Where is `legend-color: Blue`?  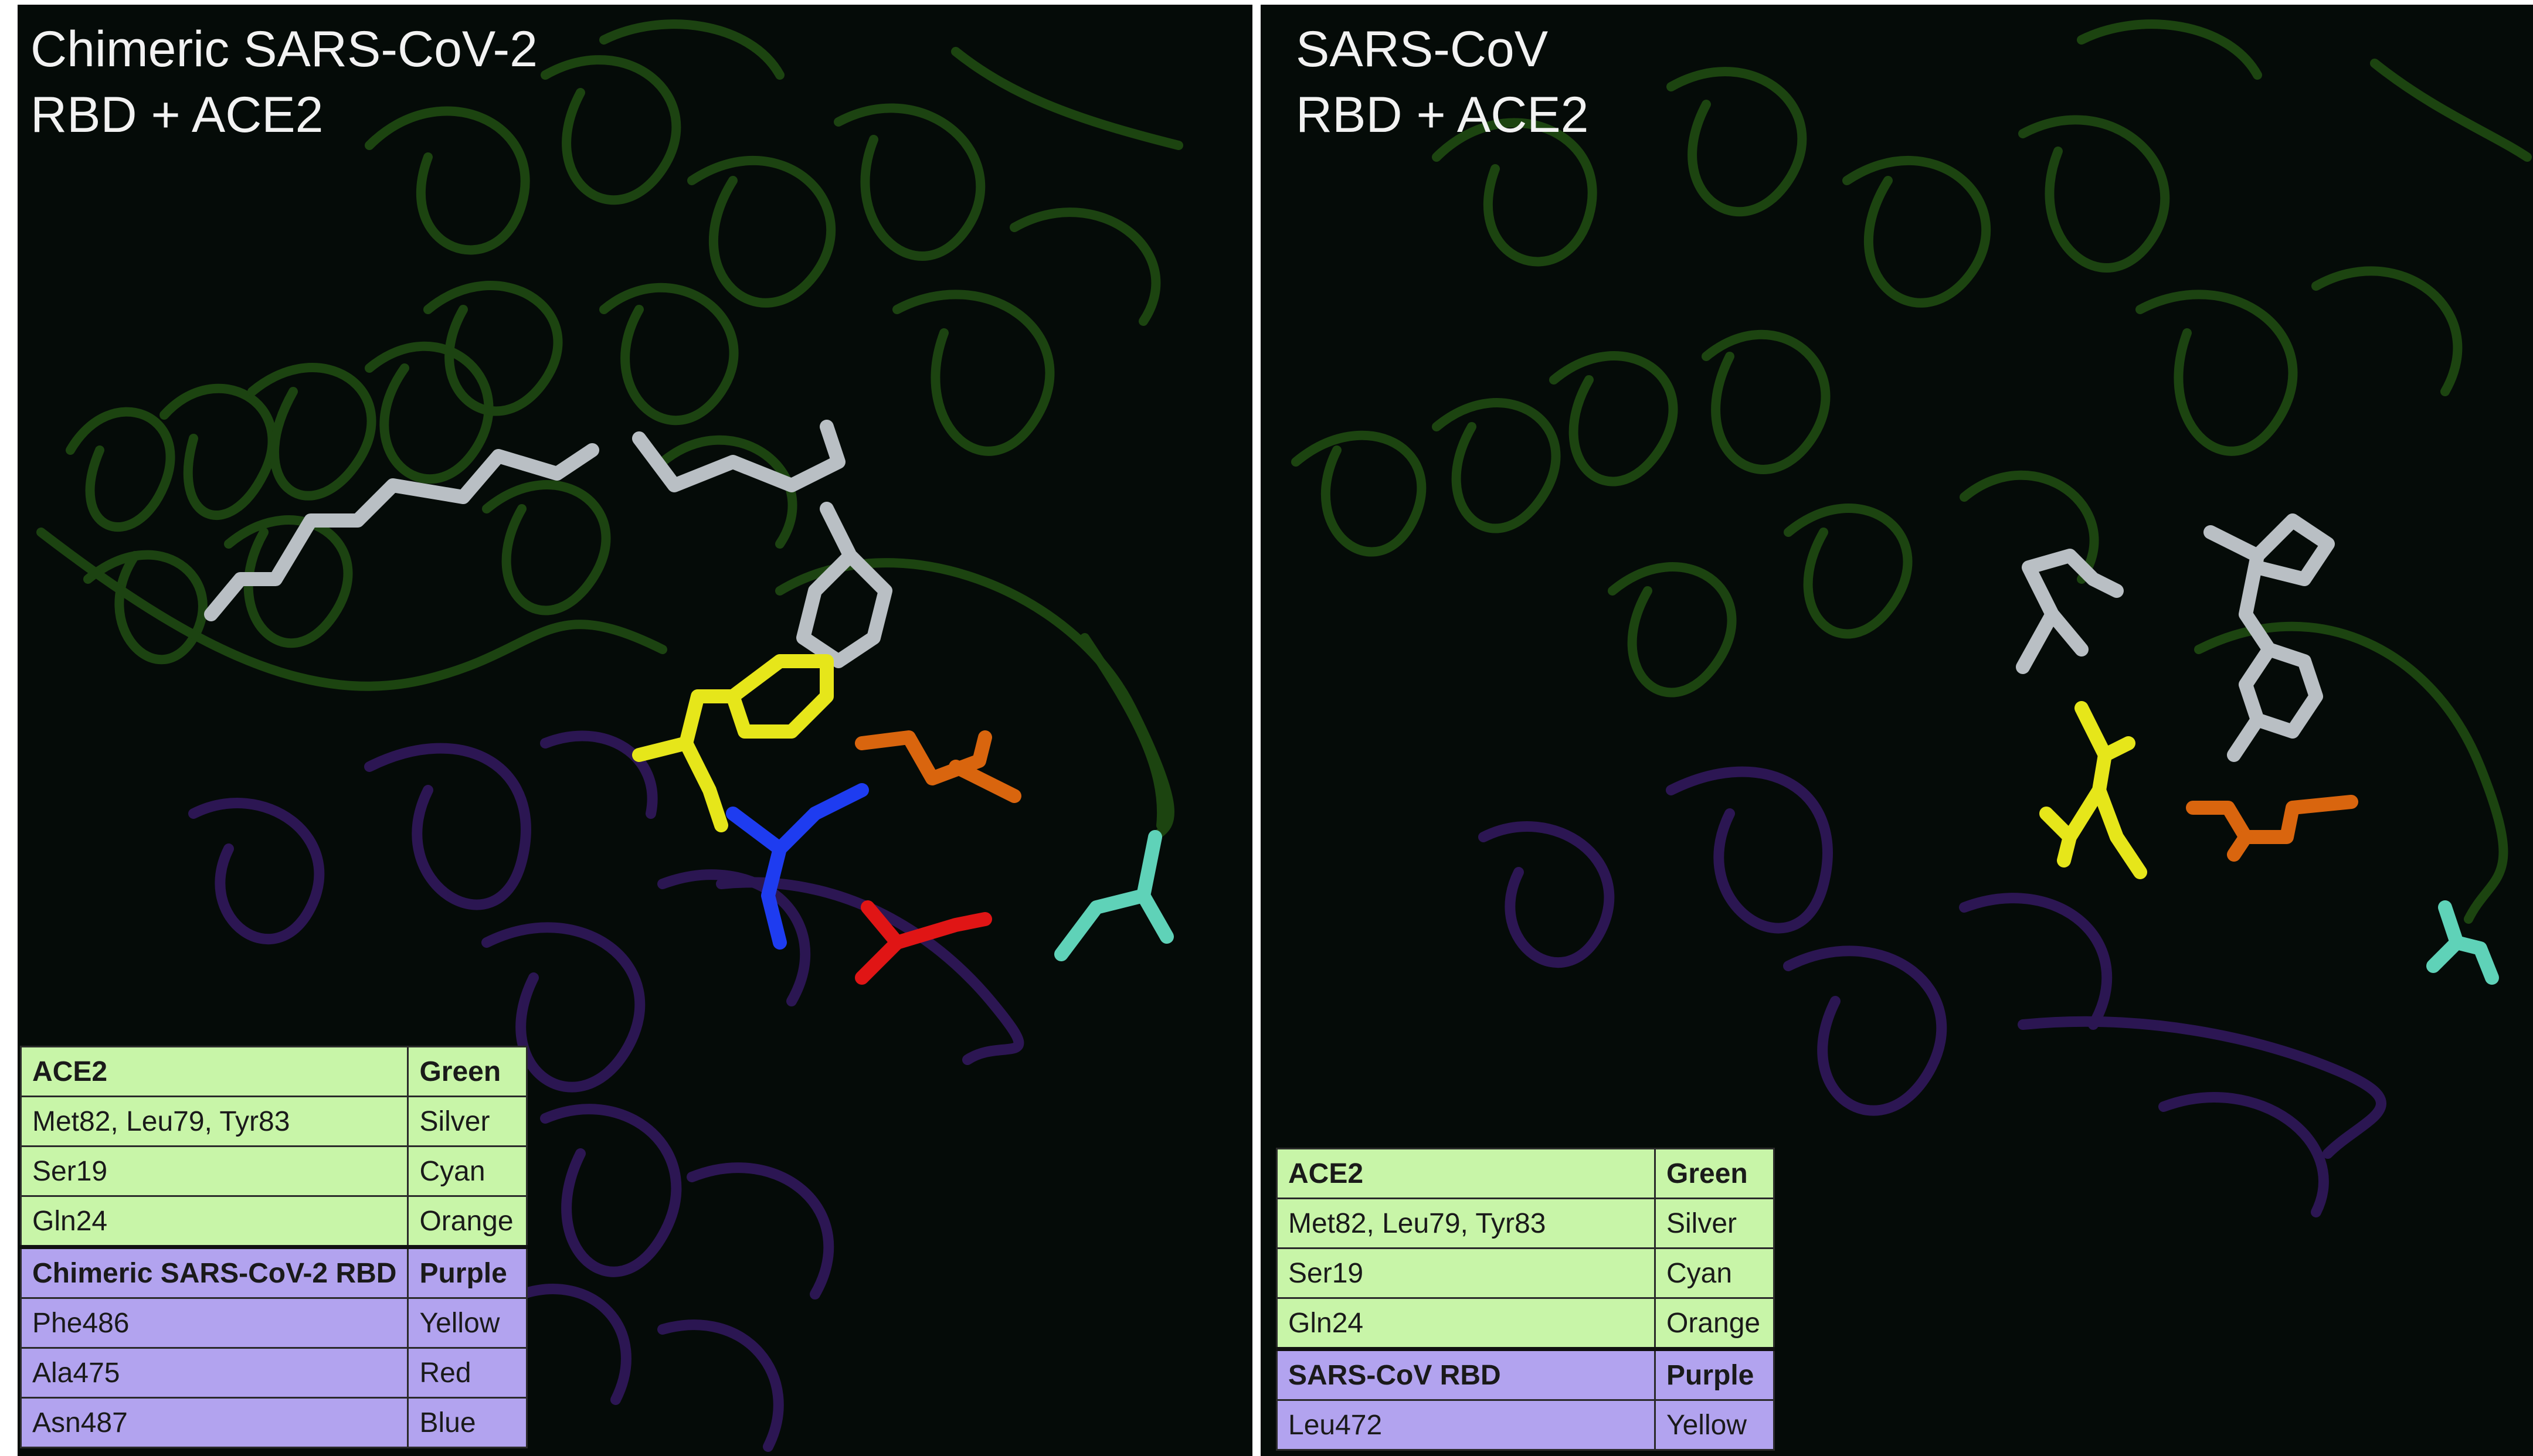 legend-color: Blue is located at coordinates (467, 1422).